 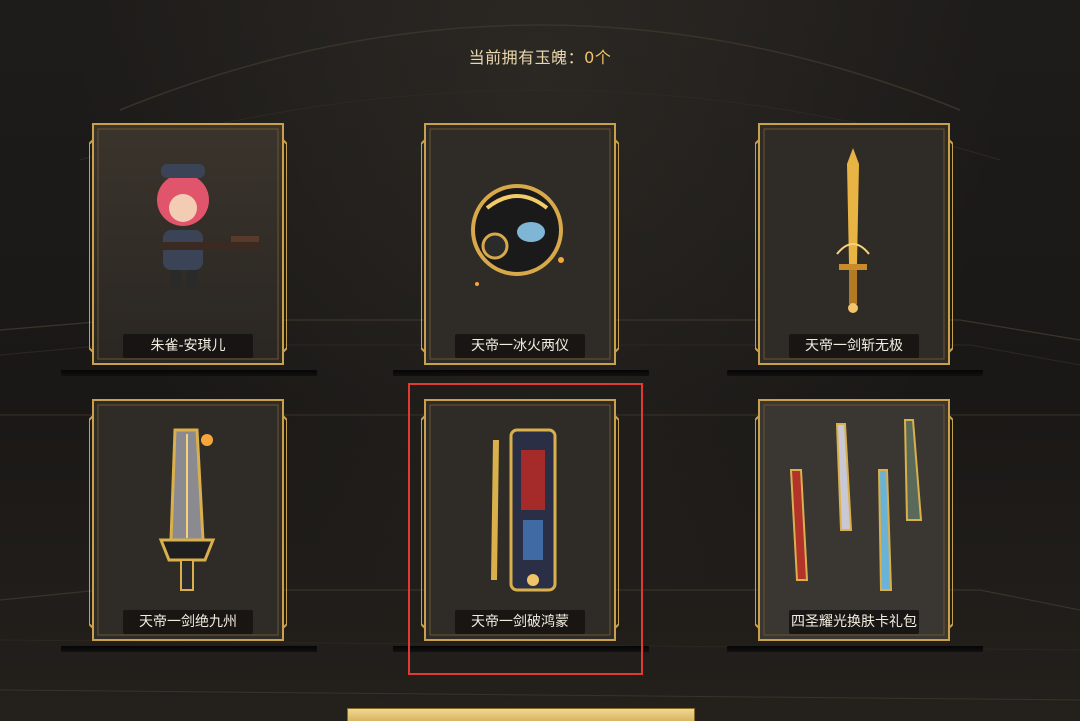 What do you see at coordinates (856, 505) in the screenshot?
I see `four-weapons-icon` at bounding box center [856, 505].